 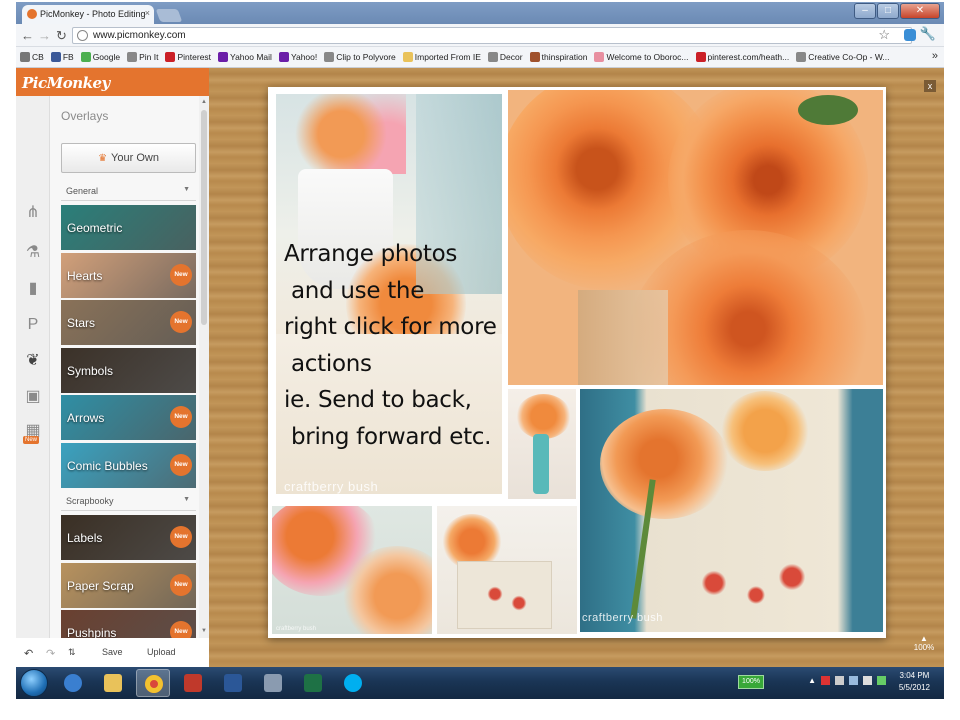 I want to click on undo-icon: ↶, so click(x=28, y=653).